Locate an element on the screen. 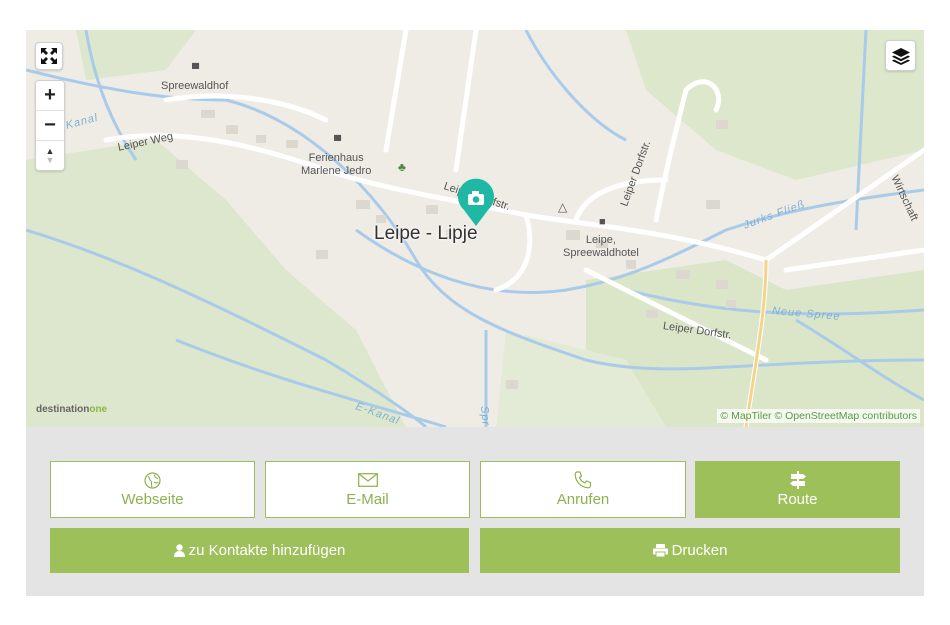 The image size is (950, 625). fullscreen-button is located at coordinates (49, 56).